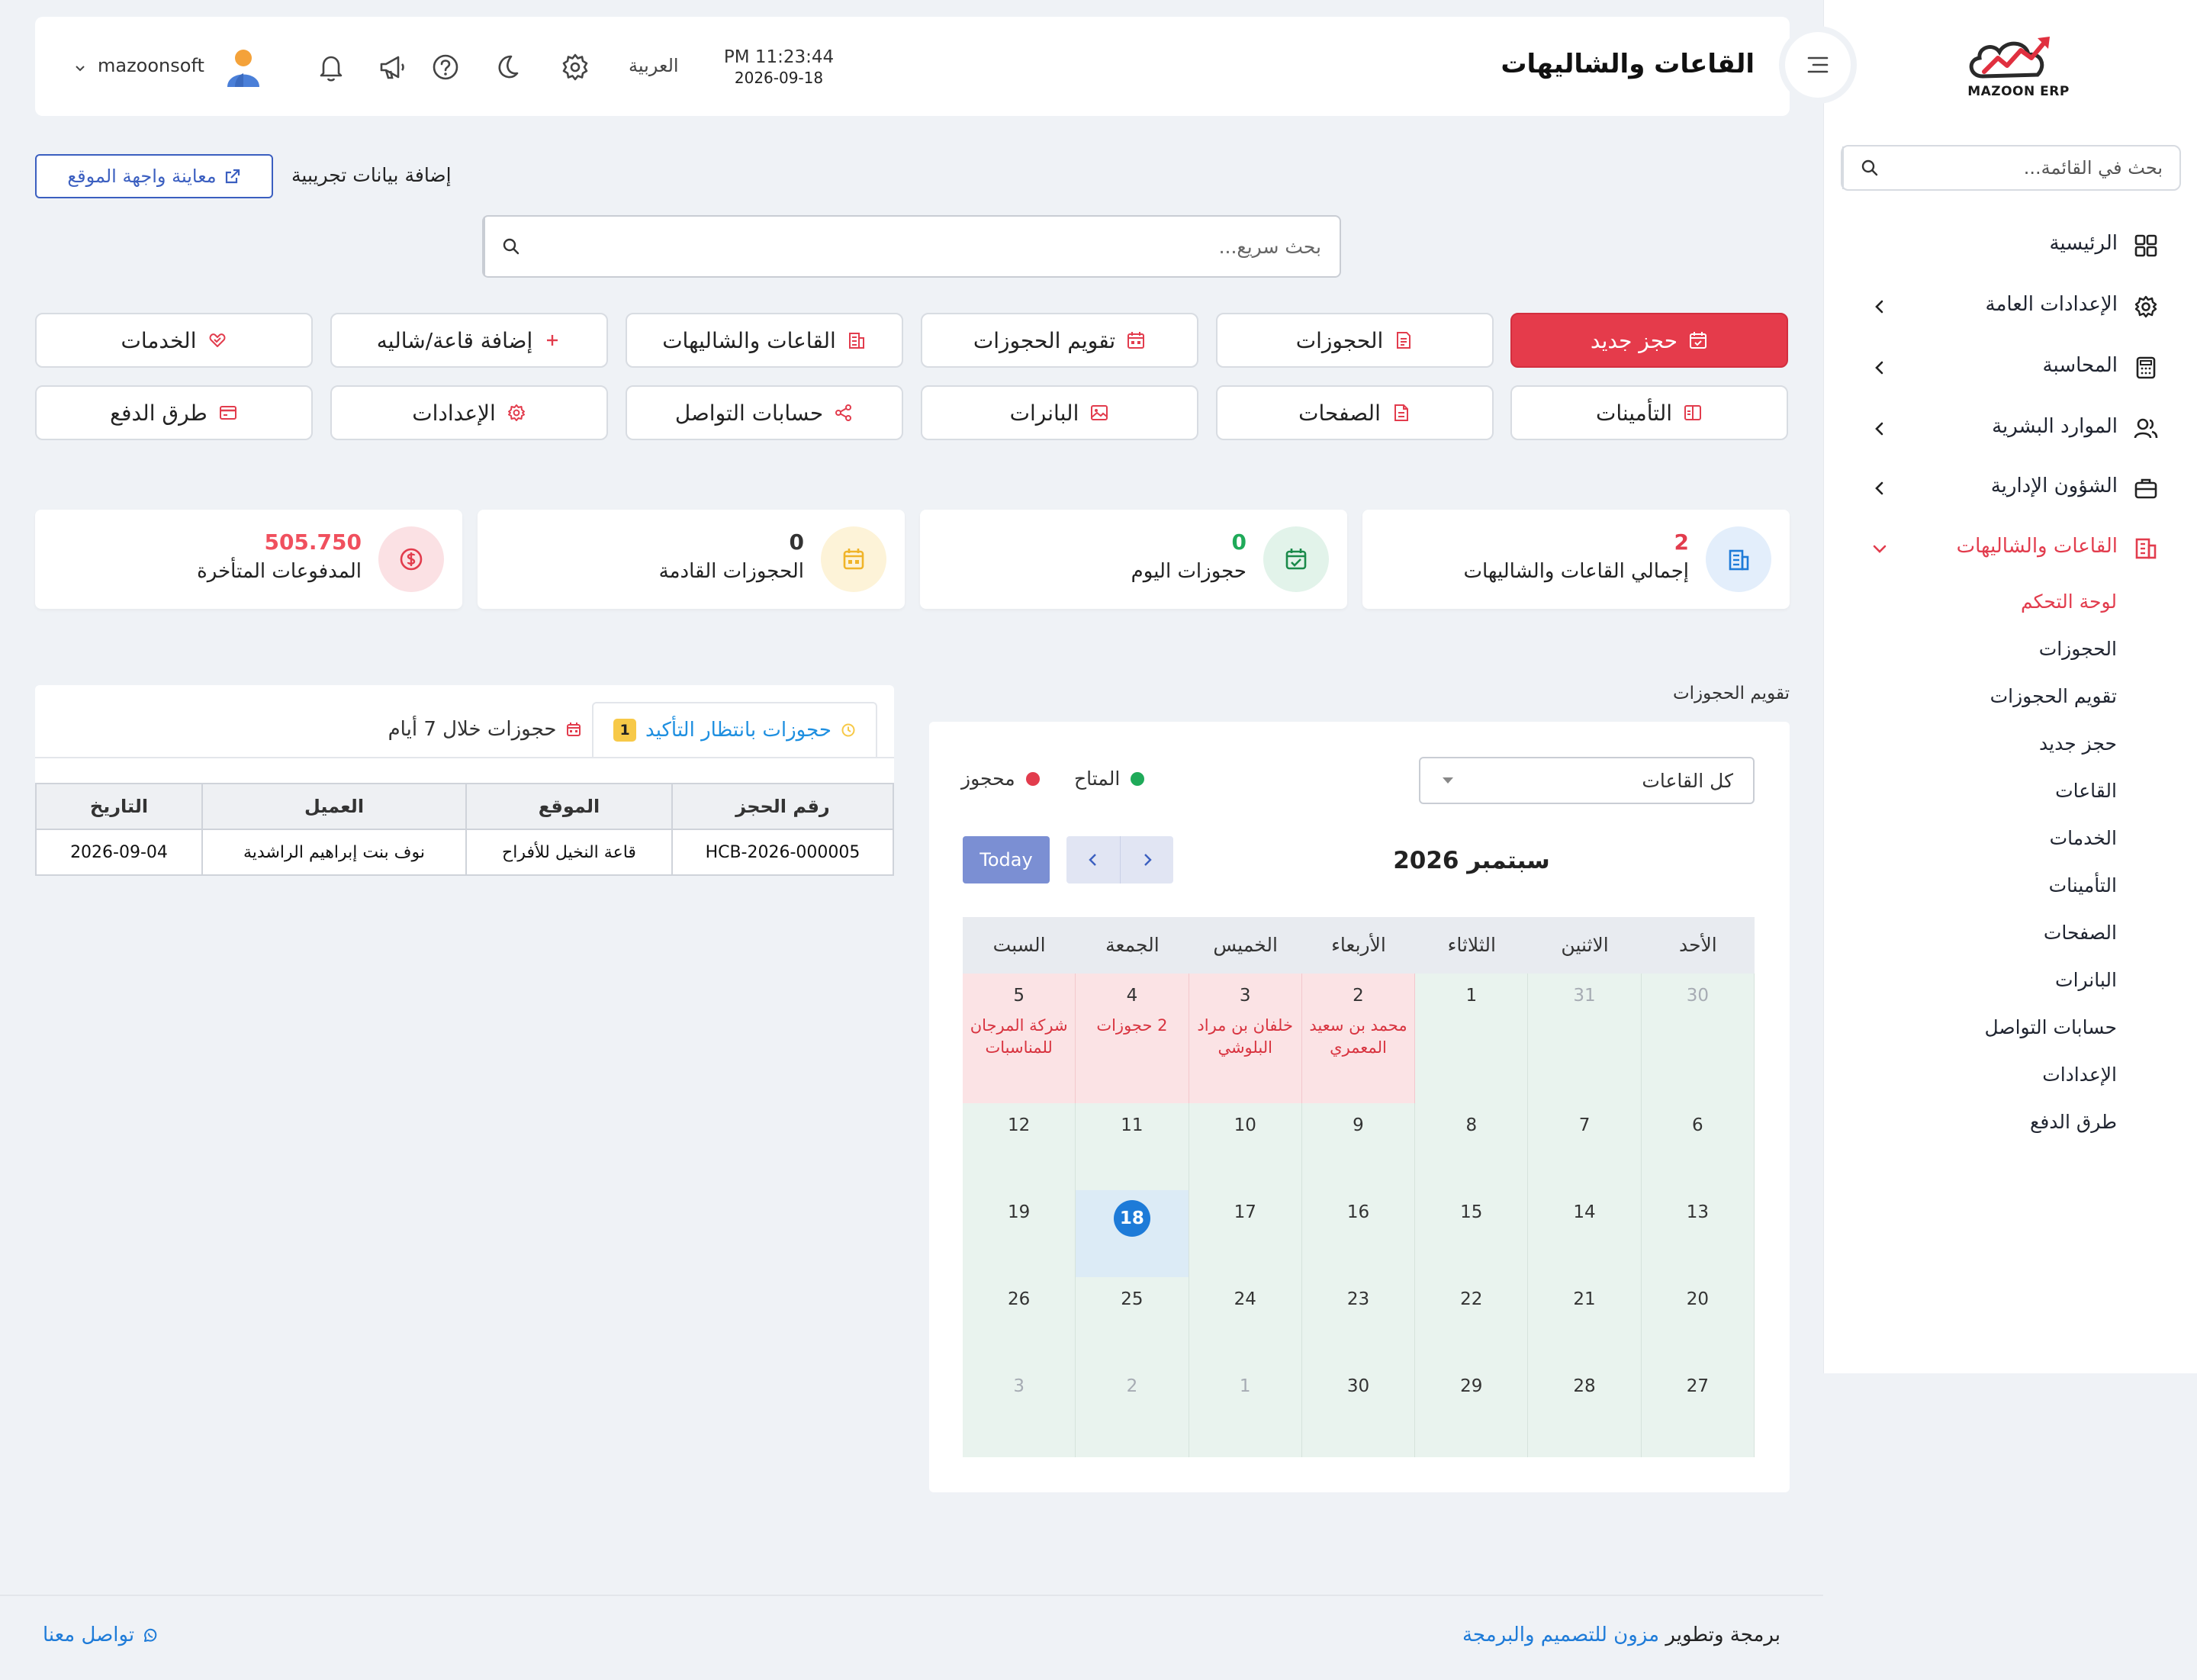 This screenshot has height=1680, width=2197. Describe the element at coordinates (1585, 1320) in the screenshot. I see `calendar-day: 21` at that location.